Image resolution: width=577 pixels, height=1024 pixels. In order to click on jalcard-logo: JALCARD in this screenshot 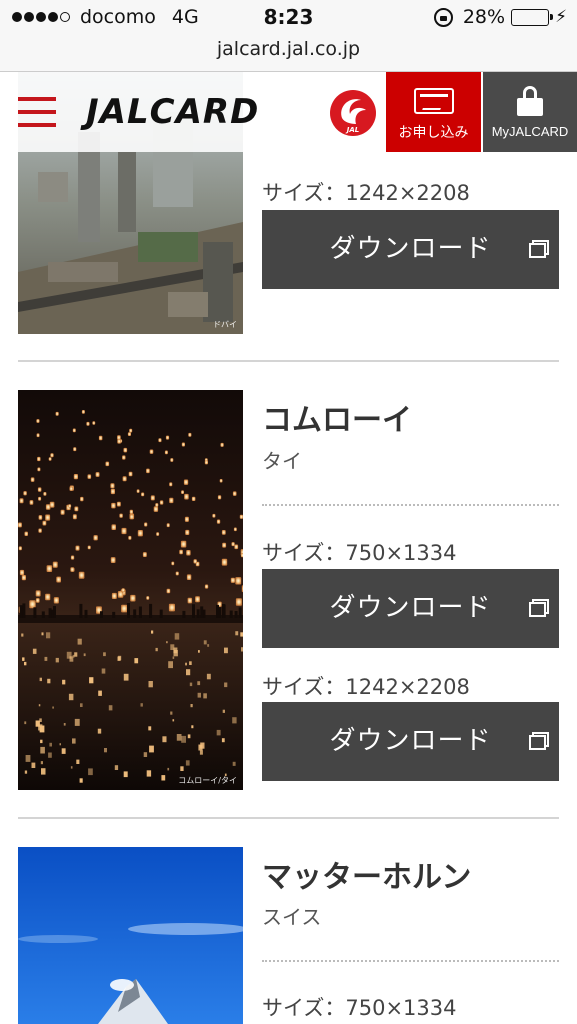, I will do `click(172, 112)`.